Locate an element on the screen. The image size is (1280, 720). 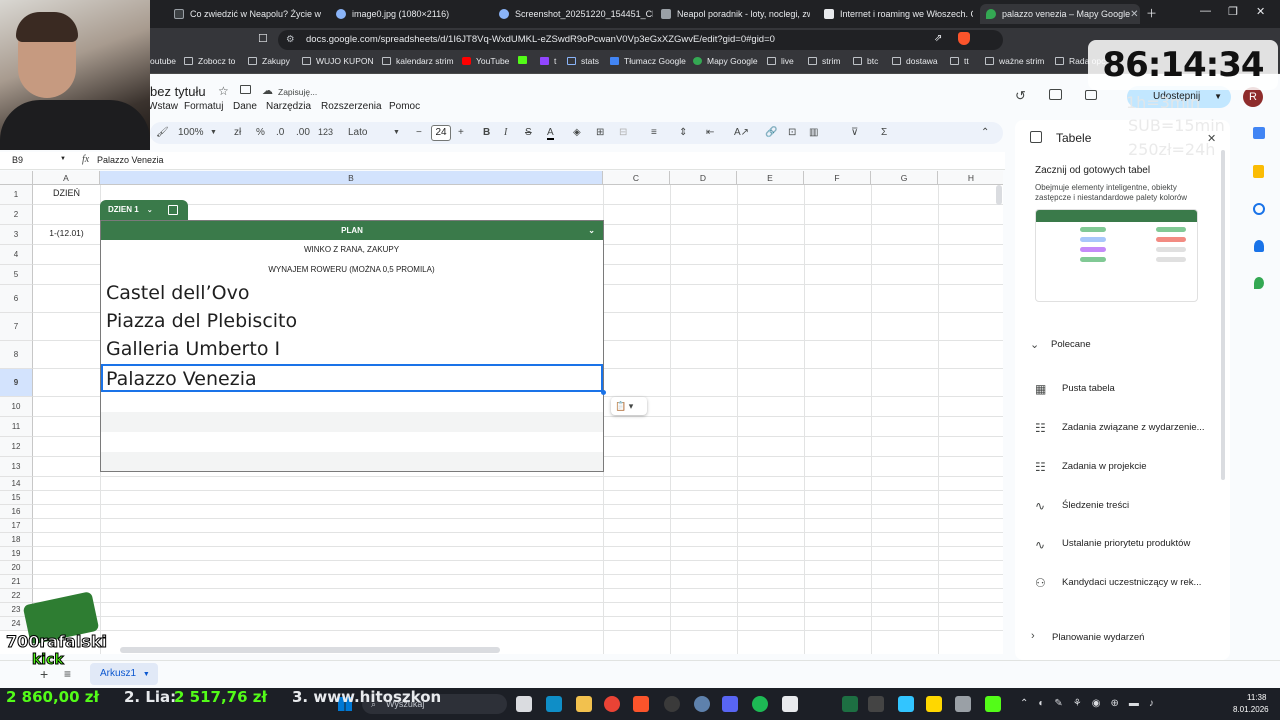
number-format-button: 123 is located at coordinates (325, 132).